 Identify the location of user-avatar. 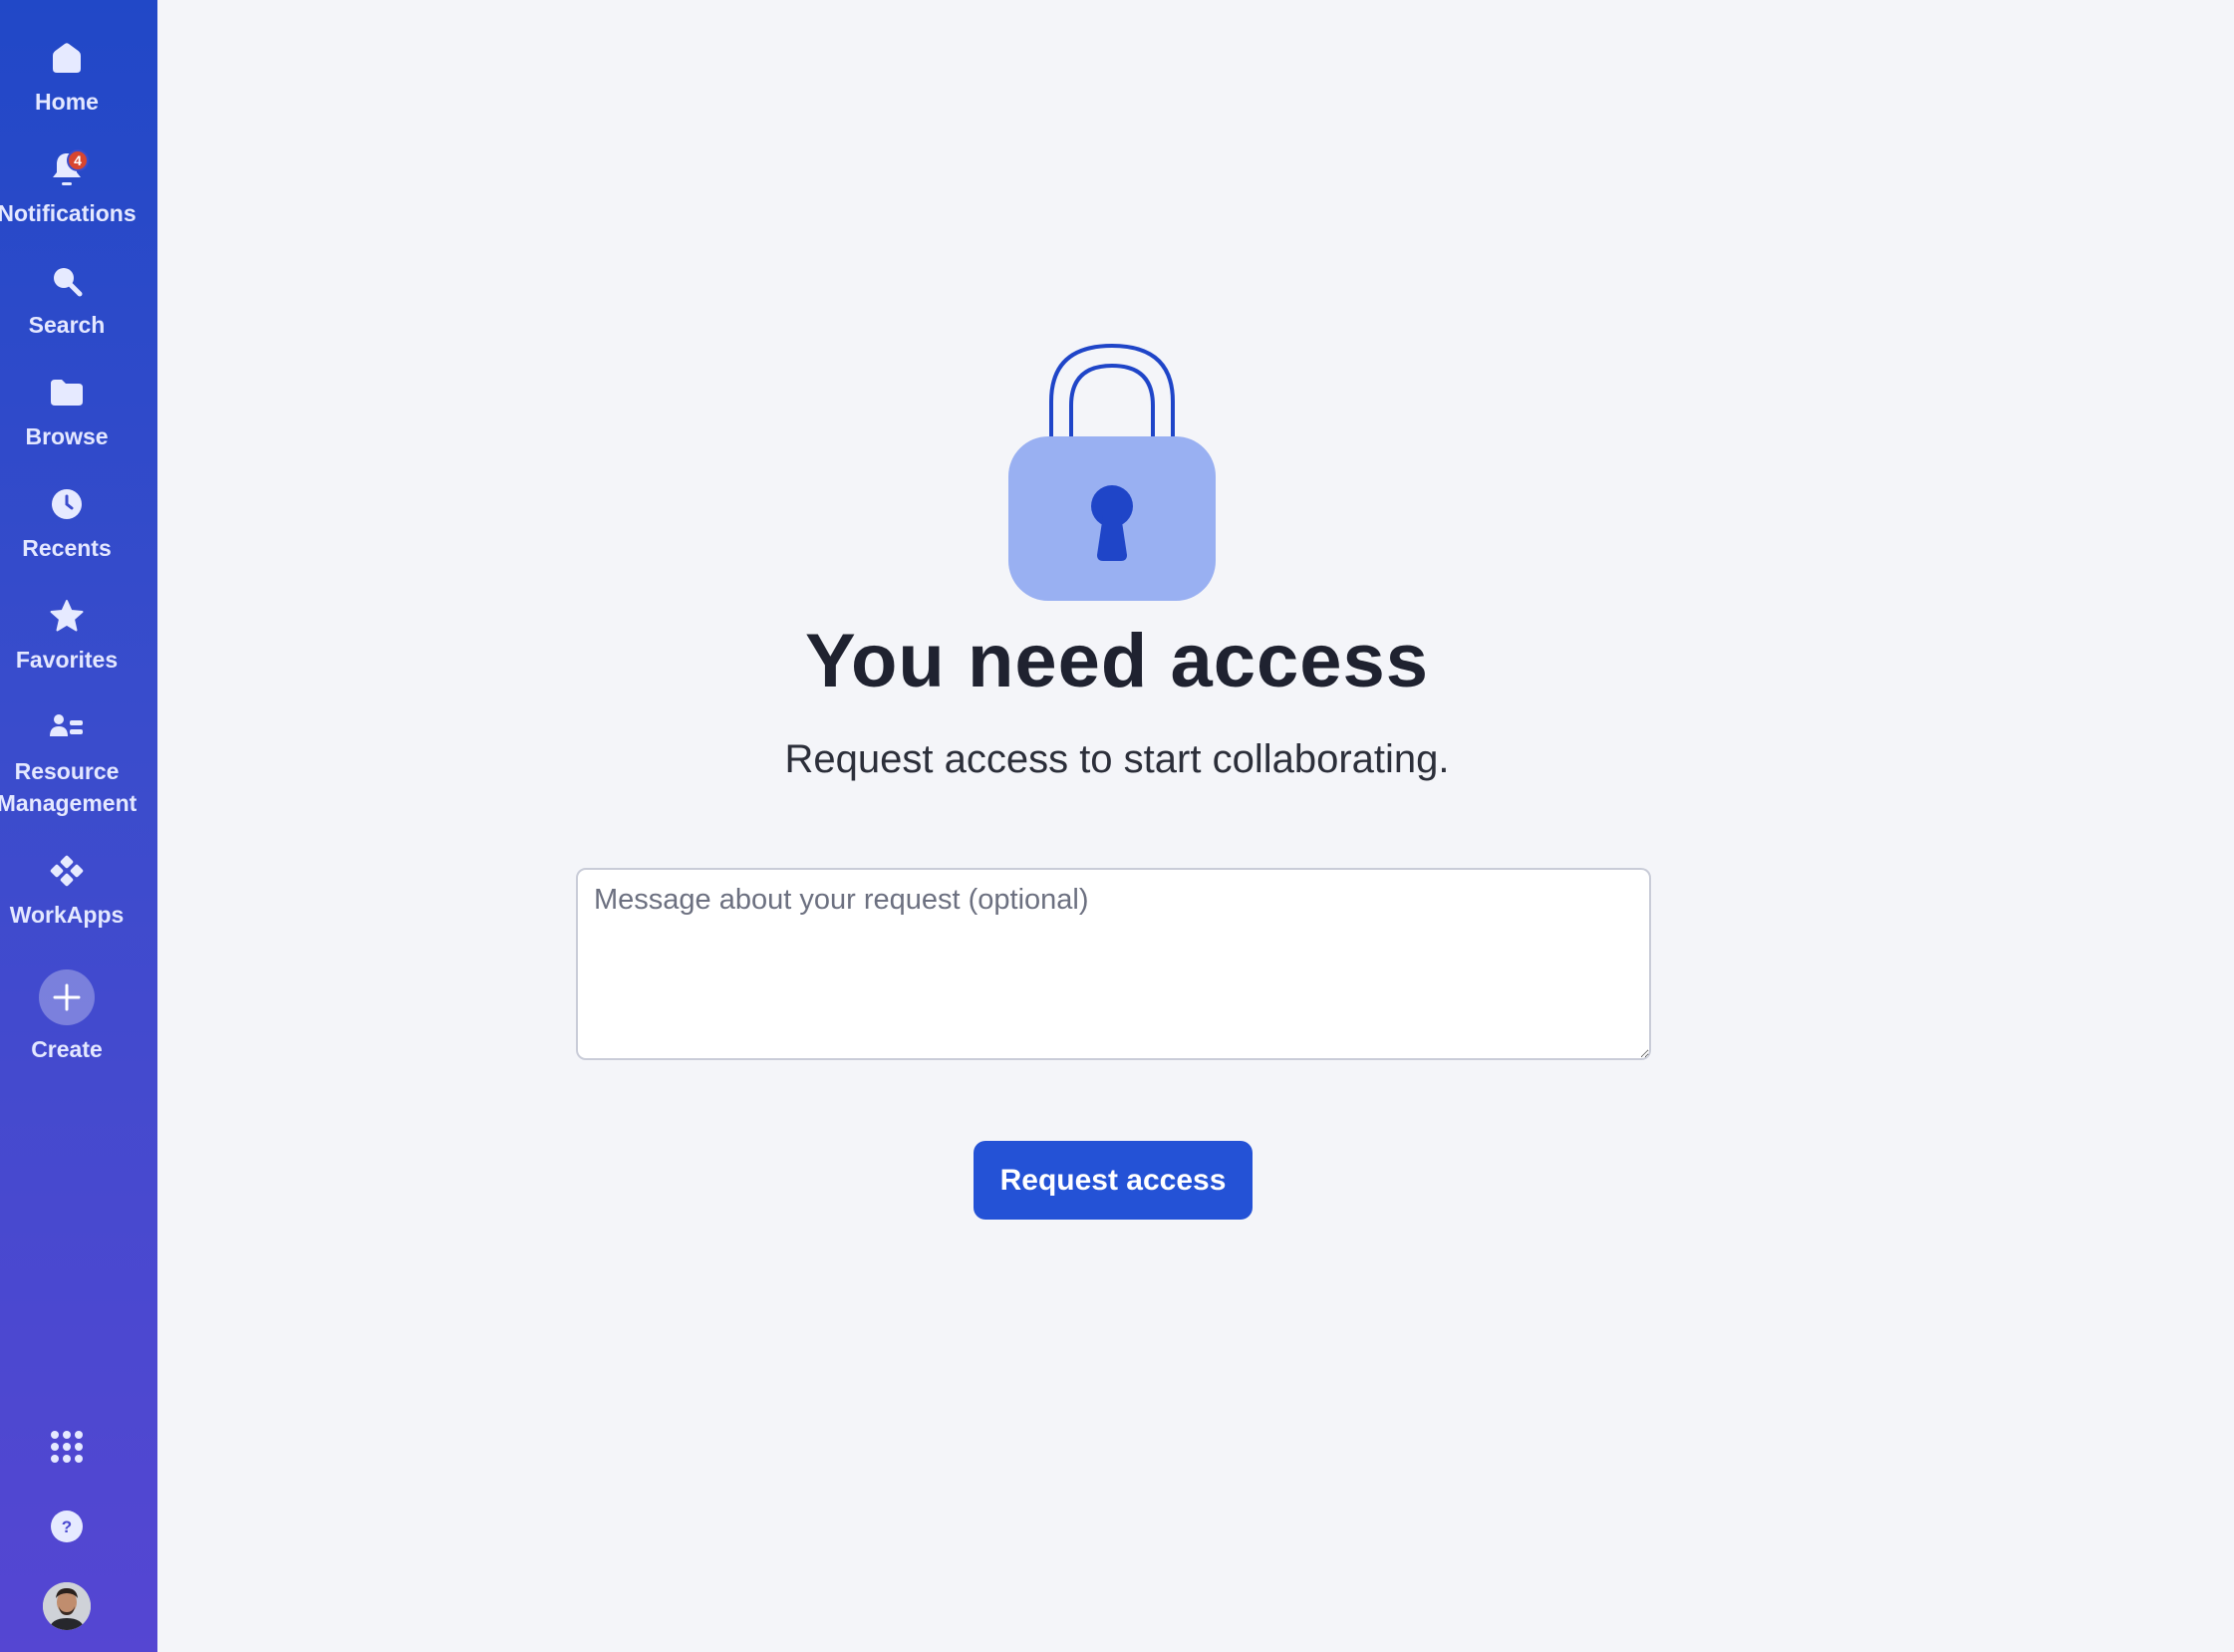
(67, 1606).